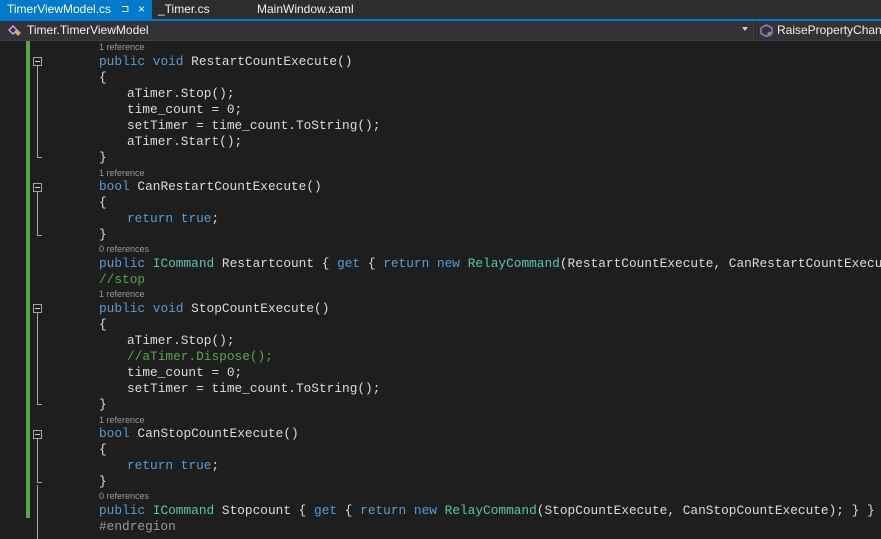 The width and height of the screenshot is (881, 539). I want to click on tab-timer: _Timer.cs, so click(184, 9).